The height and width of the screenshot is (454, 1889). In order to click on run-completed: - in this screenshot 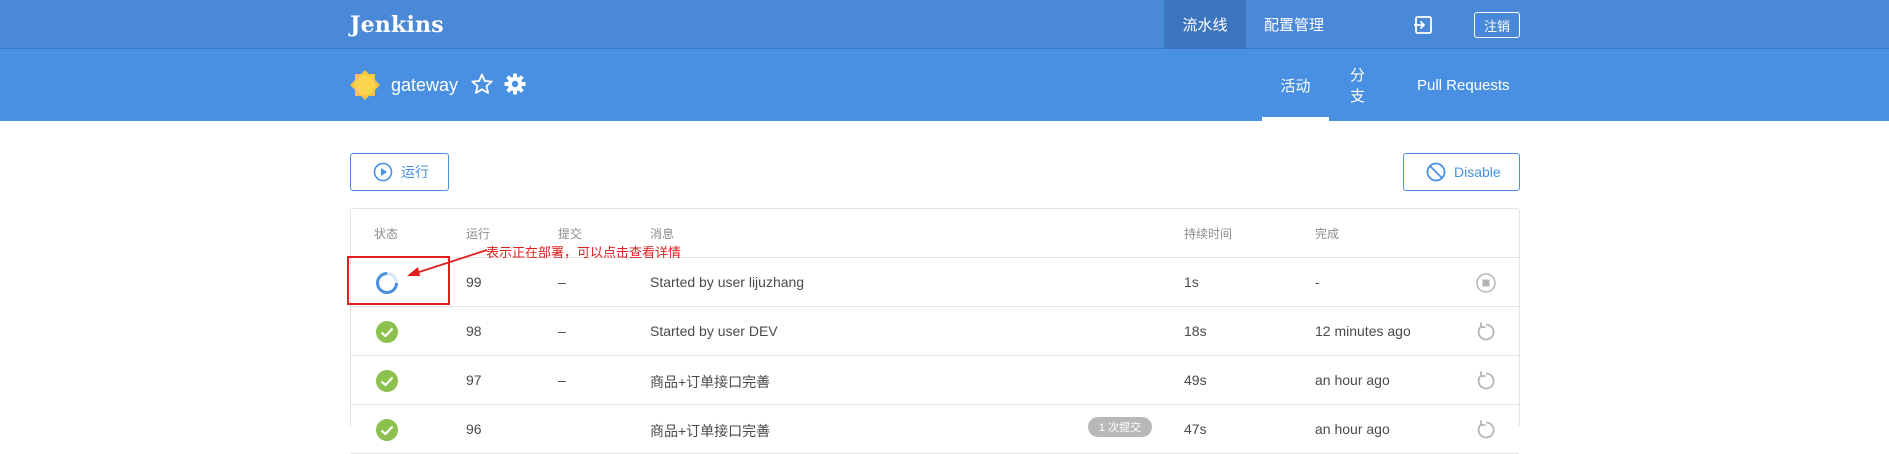, I will do `click(1317, 282)`.